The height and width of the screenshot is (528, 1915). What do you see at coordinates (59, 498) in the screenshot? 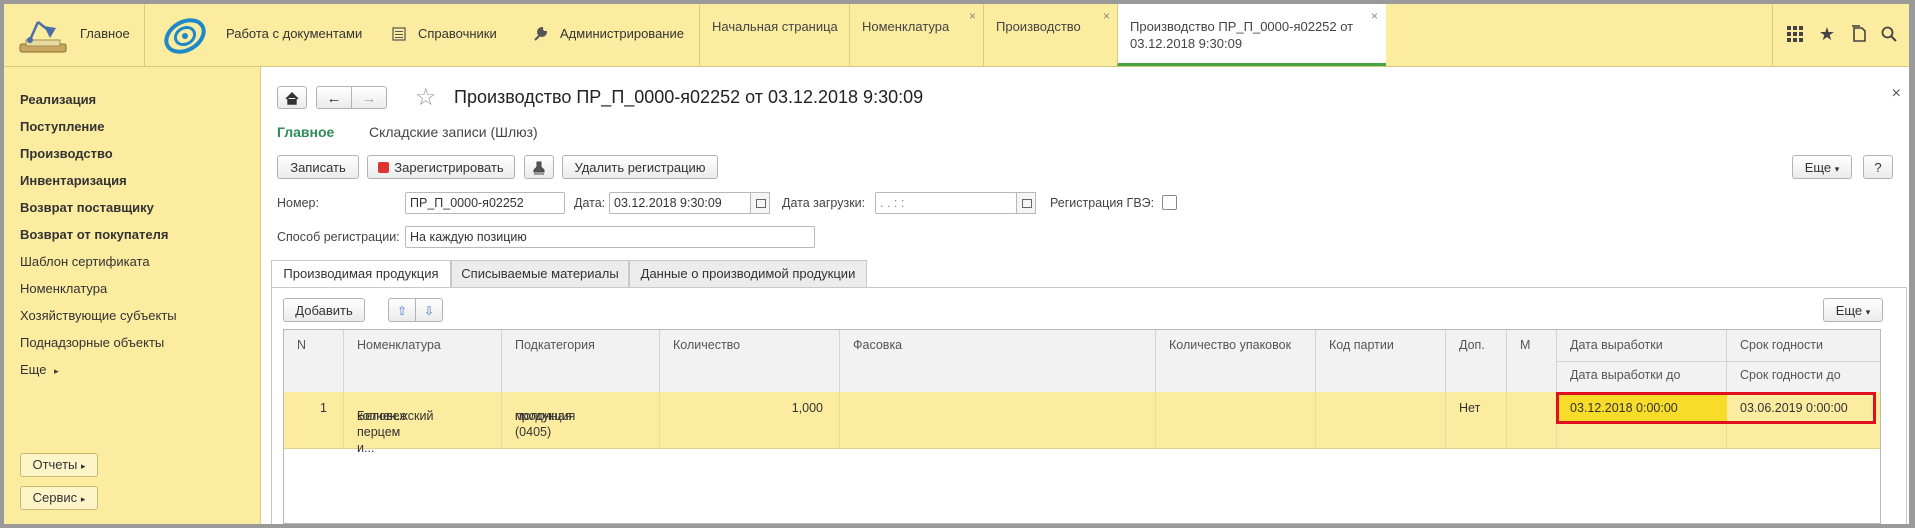
I see `service-button: Сервис ▸` at bounding box center [59, 498].